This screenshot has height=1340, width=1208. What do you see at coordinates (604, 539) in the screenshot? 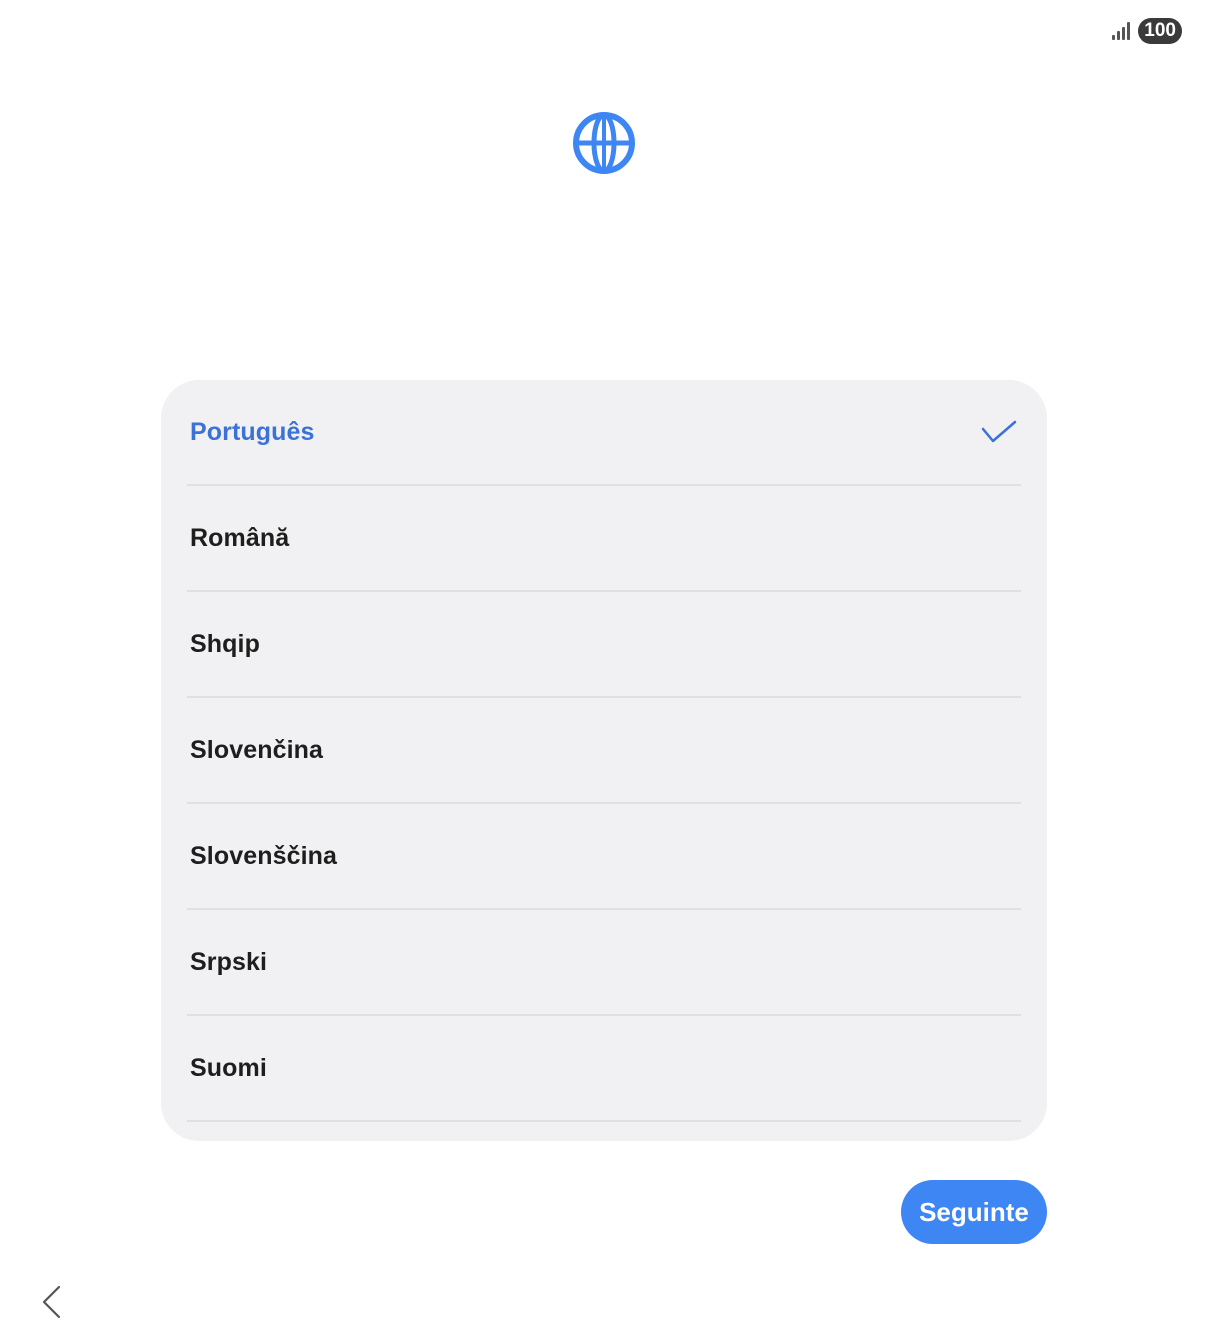
I see `language-item-romana: Română` at bounding box center [604, 539].